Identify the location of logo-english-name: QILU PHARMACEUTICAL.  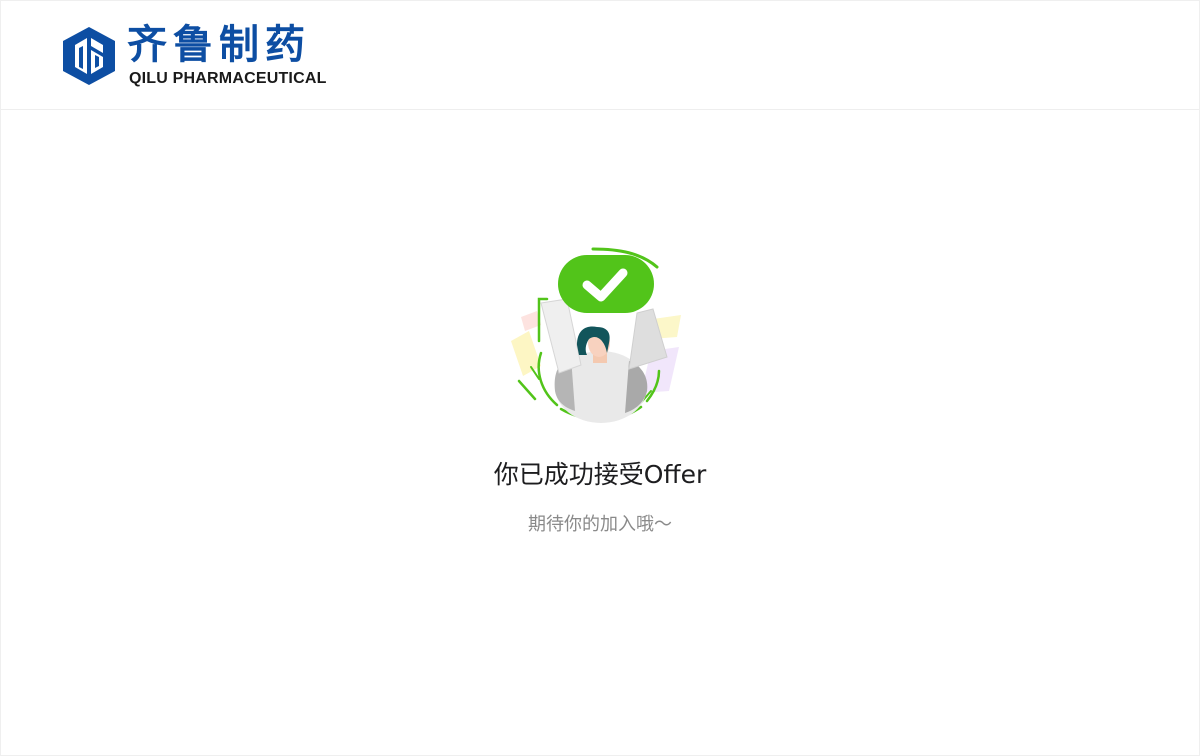
(228, 78).